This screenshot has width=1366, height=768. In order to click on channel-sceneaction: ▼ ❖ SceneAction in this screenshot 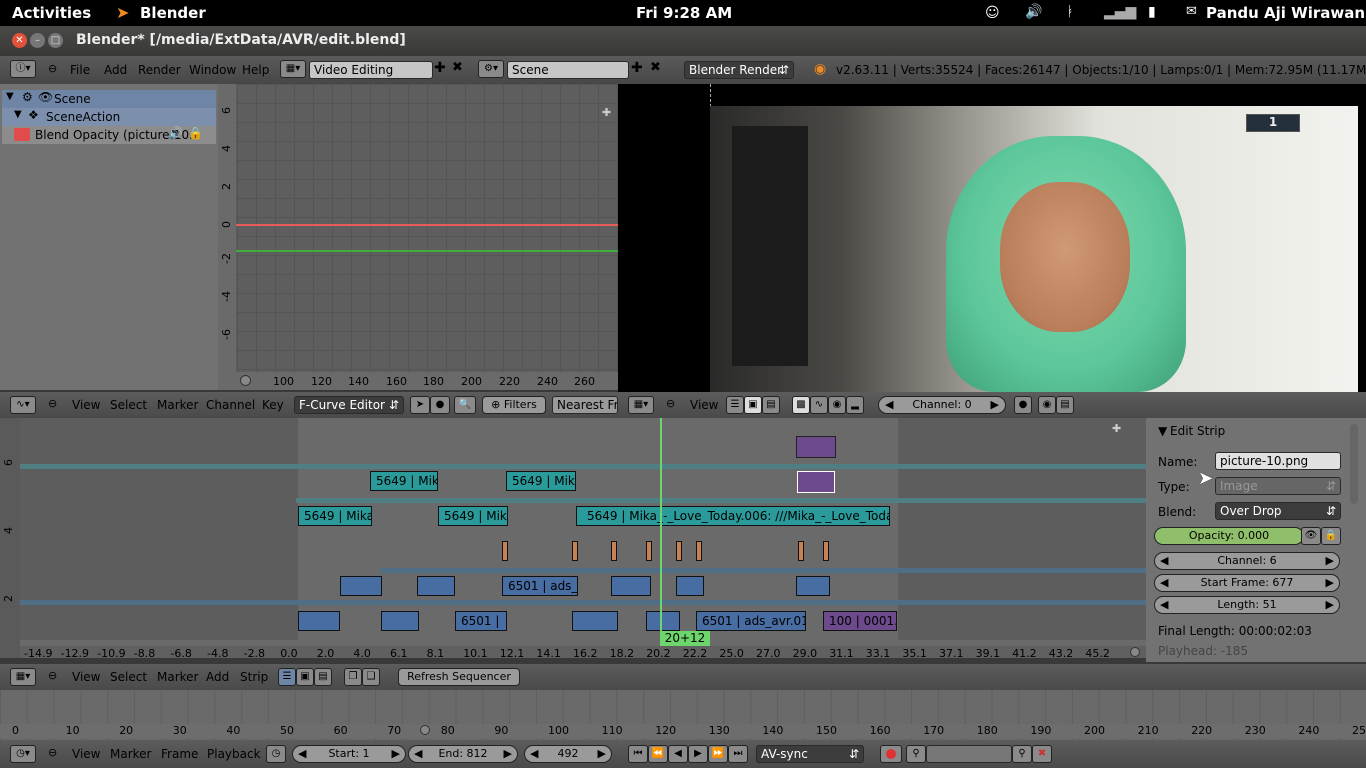, I will do `click(109, 117)`.